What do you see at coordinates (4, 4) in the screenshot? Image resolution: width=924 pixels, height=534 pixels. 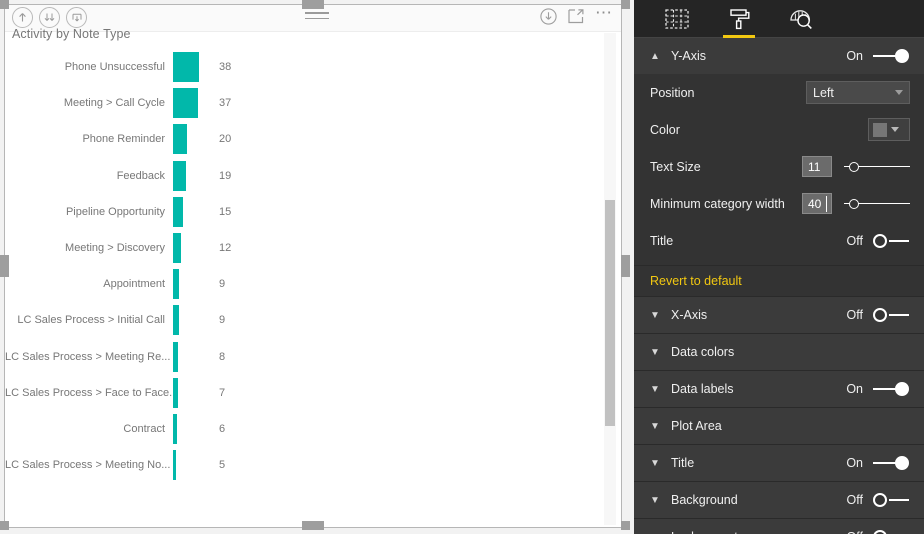 I see `resize-handle-top-left` at bounding box center [4, 4].